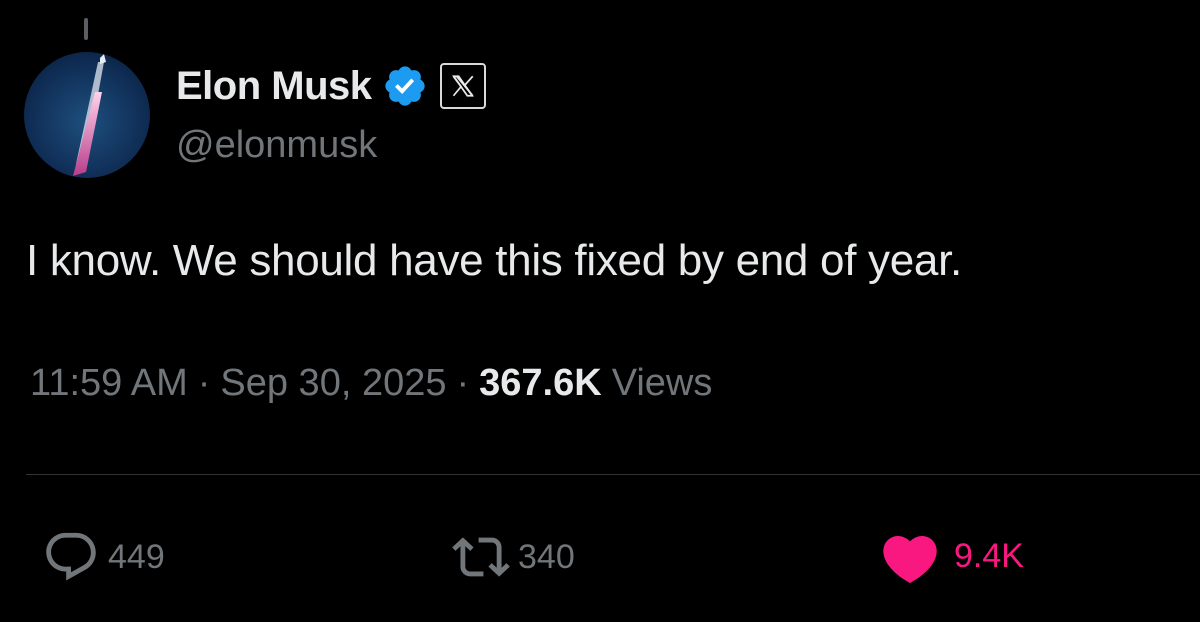  What do you see at coordinates (989, 555) in the screenshot?
I see `like-count: 9.4K` at bounding box center [989, 555].